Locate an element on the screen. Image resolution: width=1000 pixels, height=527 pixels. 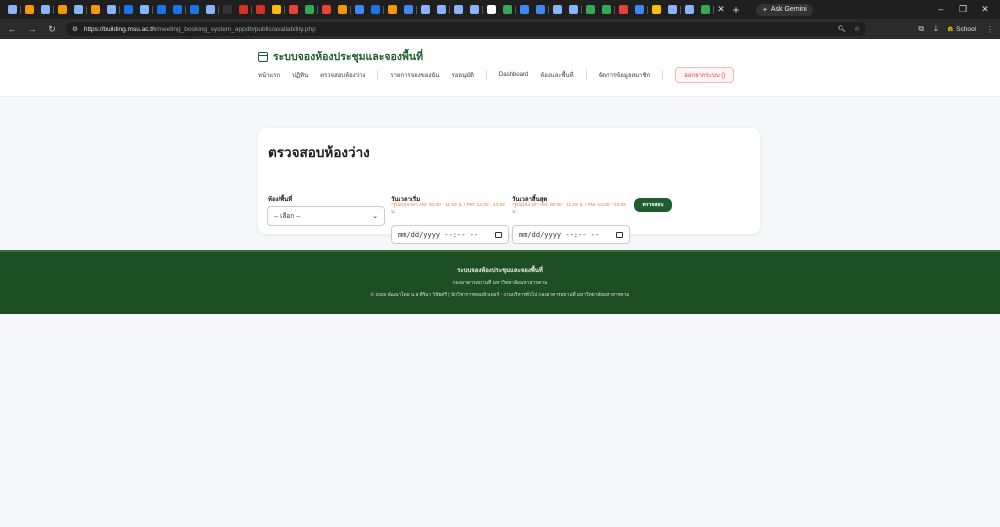
nav-my-bookings: รายการจองของฉัน is located at coordinates (414, 75).